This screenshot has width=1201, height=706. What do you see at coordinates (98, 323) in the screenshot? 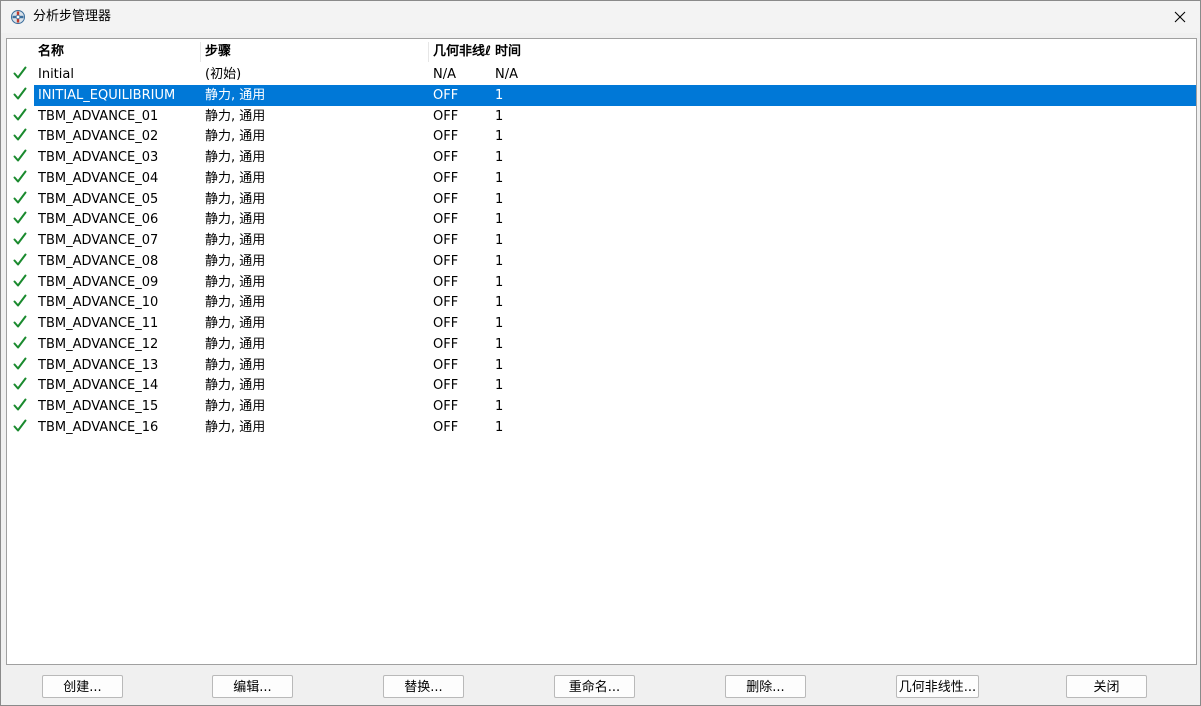
I see `step-name-cell: TBM_ADVANCE_11` at bounding box center [98, 323].